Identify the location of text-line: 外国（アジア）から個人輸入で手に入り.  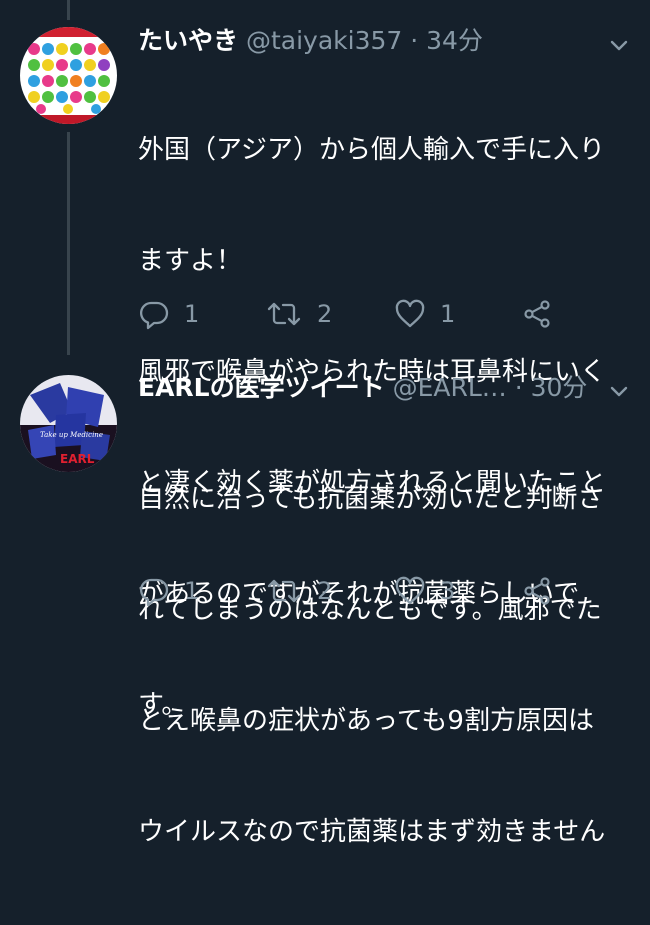
(371, 150).